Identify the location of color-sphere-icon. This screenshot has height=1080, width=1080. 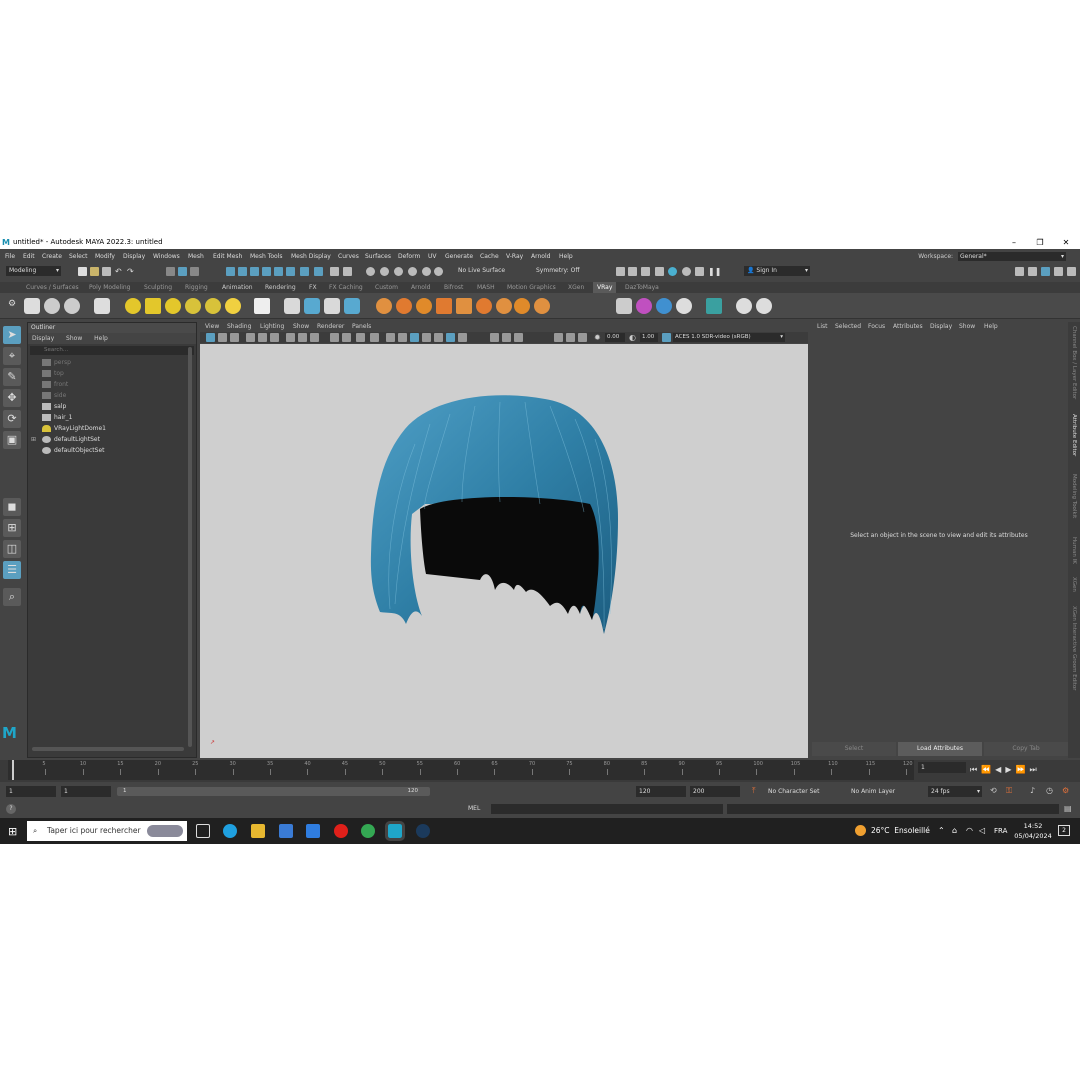
(644, 306).